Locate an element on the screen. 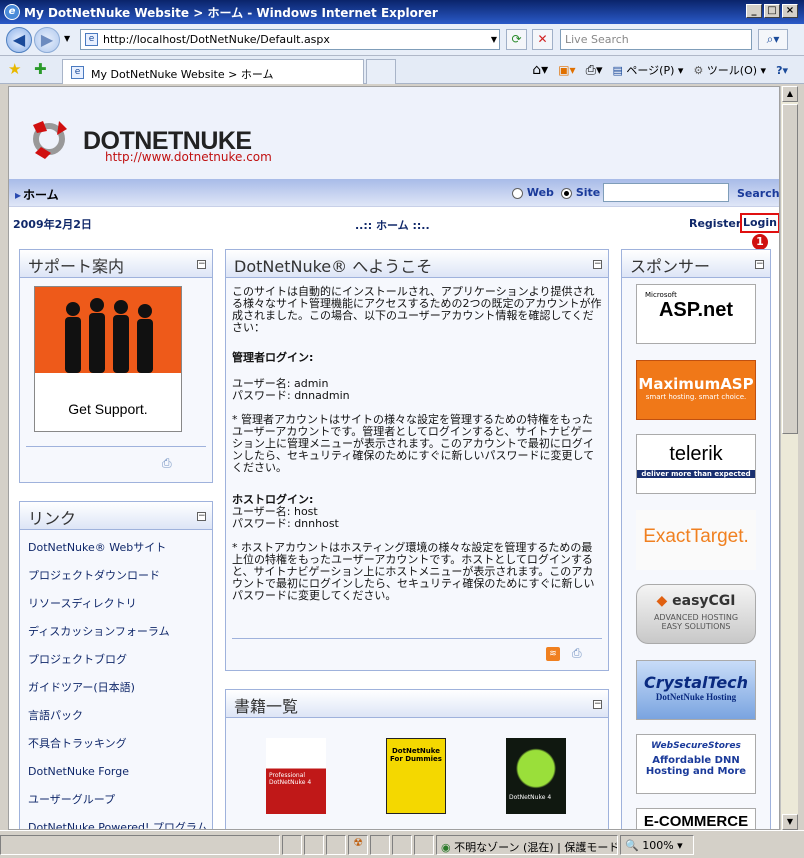 The width and height of the screenshot is (804, 858). link-item: DotNetNuke Powered! プログラム is located at coordinates (116, 821).